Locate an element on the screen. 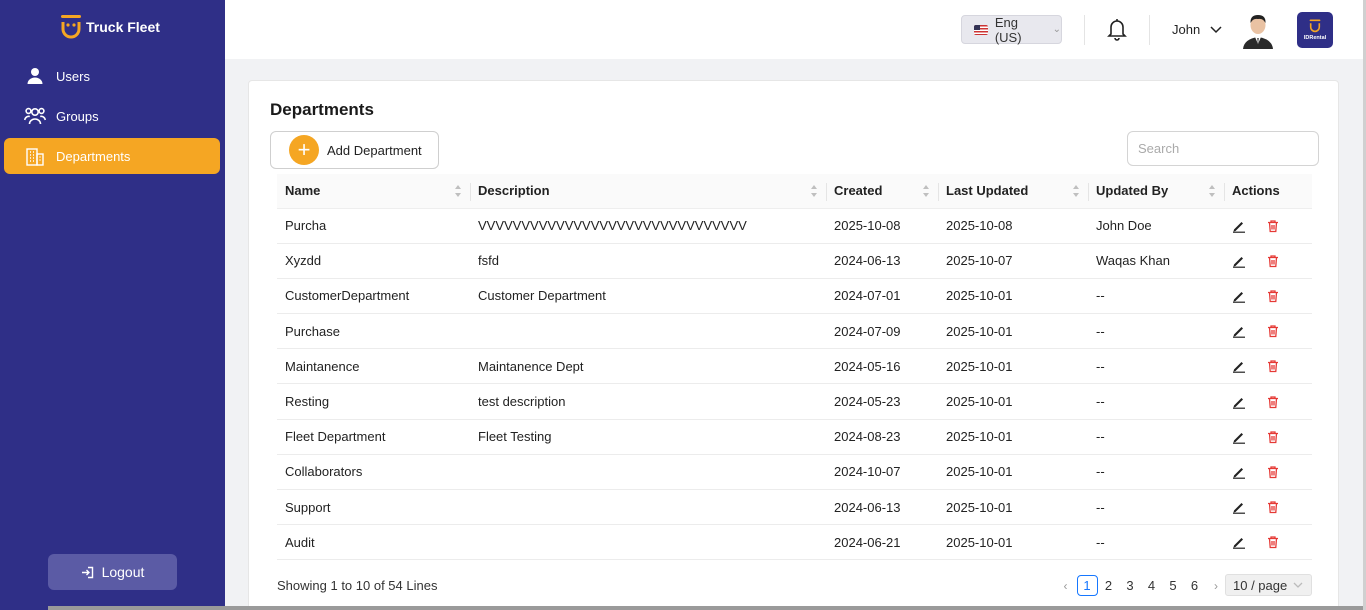  user-menu: John is located at coordinates (1197, 29).